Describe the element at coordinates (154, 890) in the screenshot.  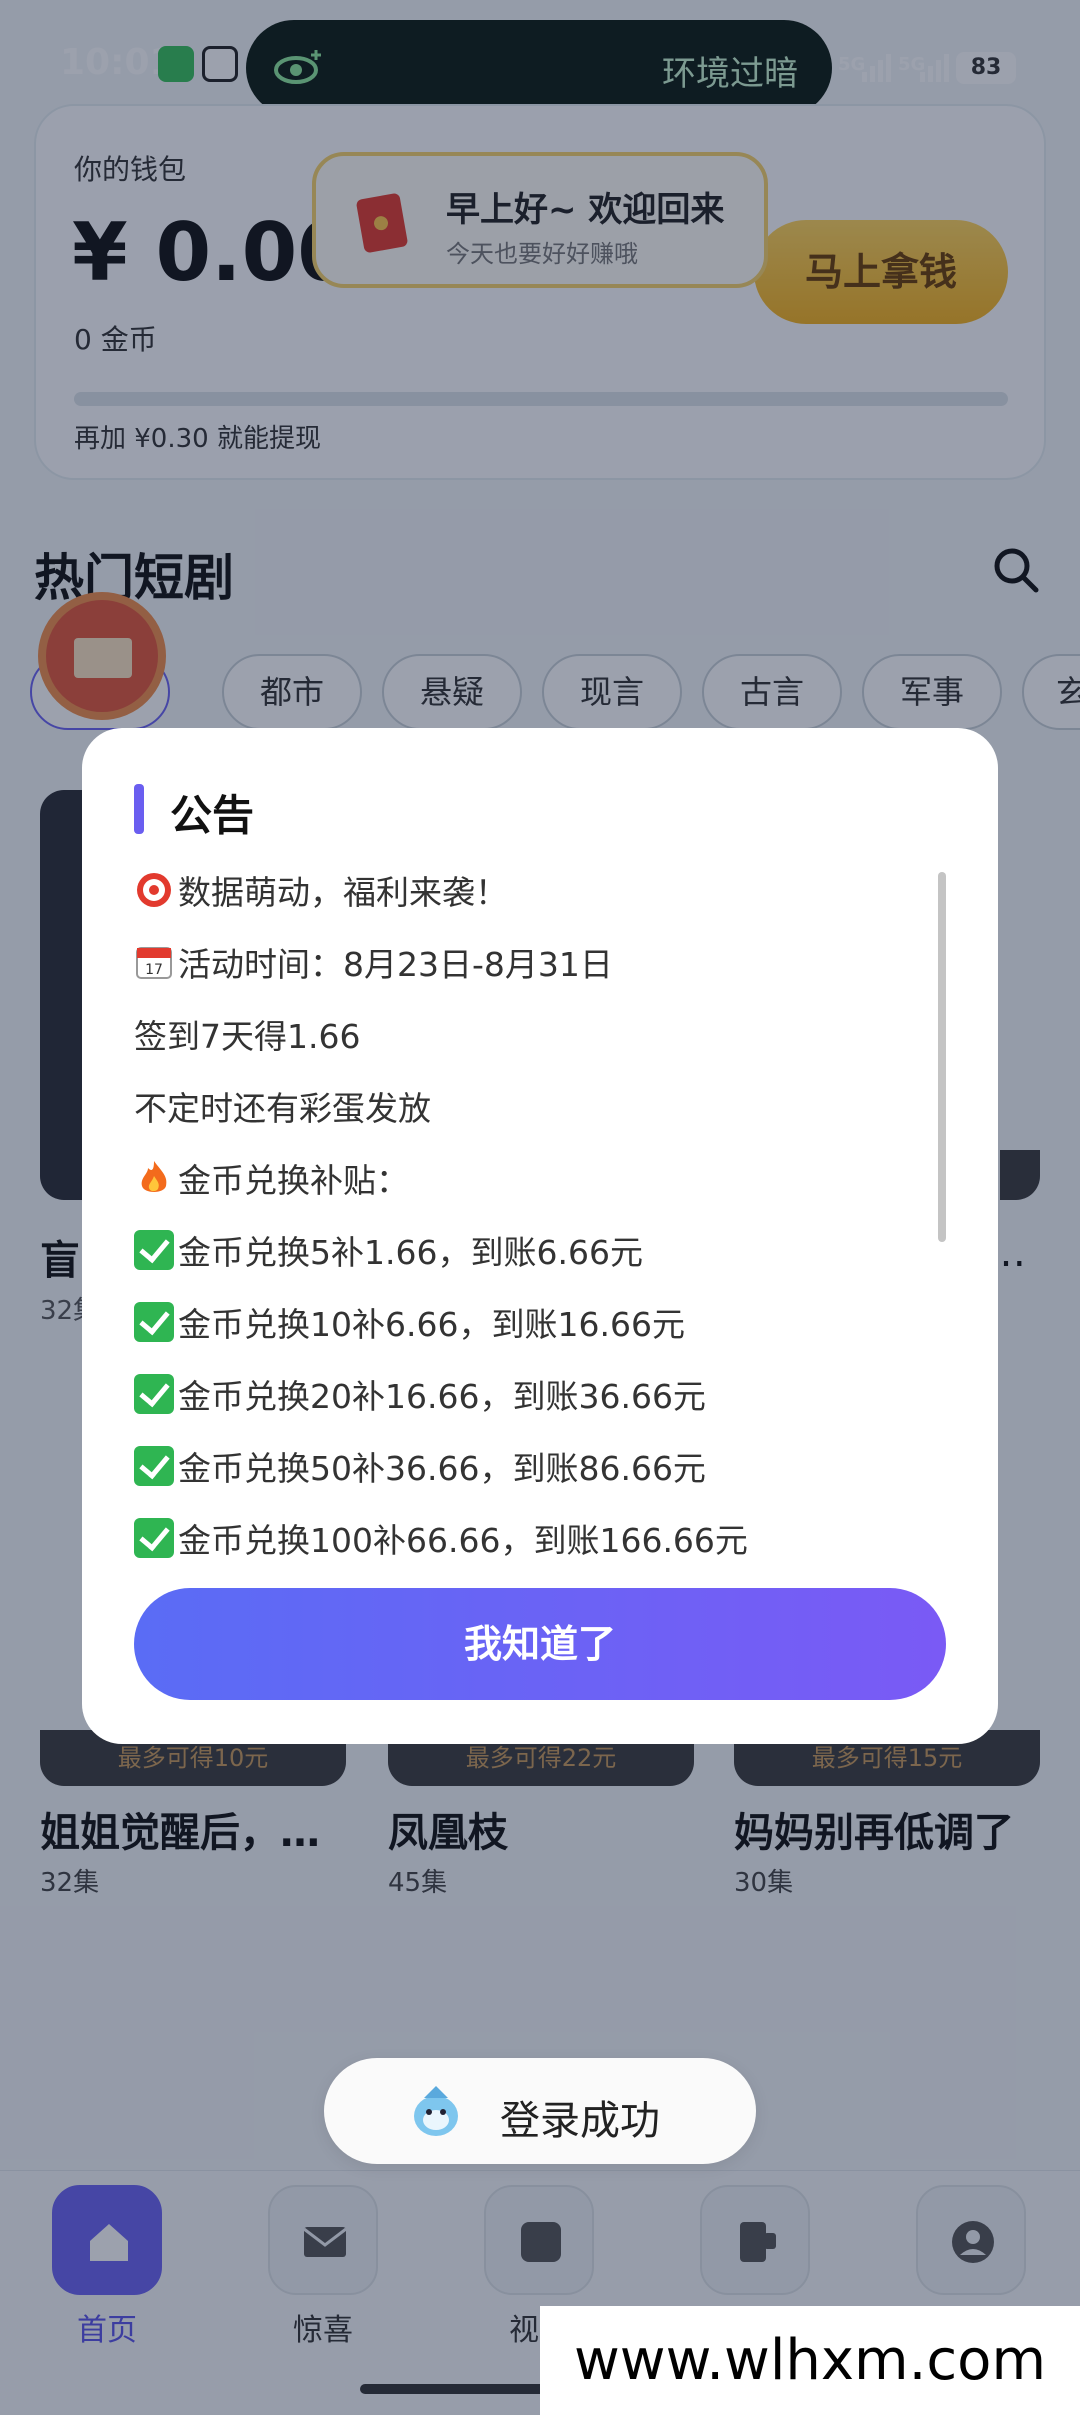
I see `target-icon` at that location.